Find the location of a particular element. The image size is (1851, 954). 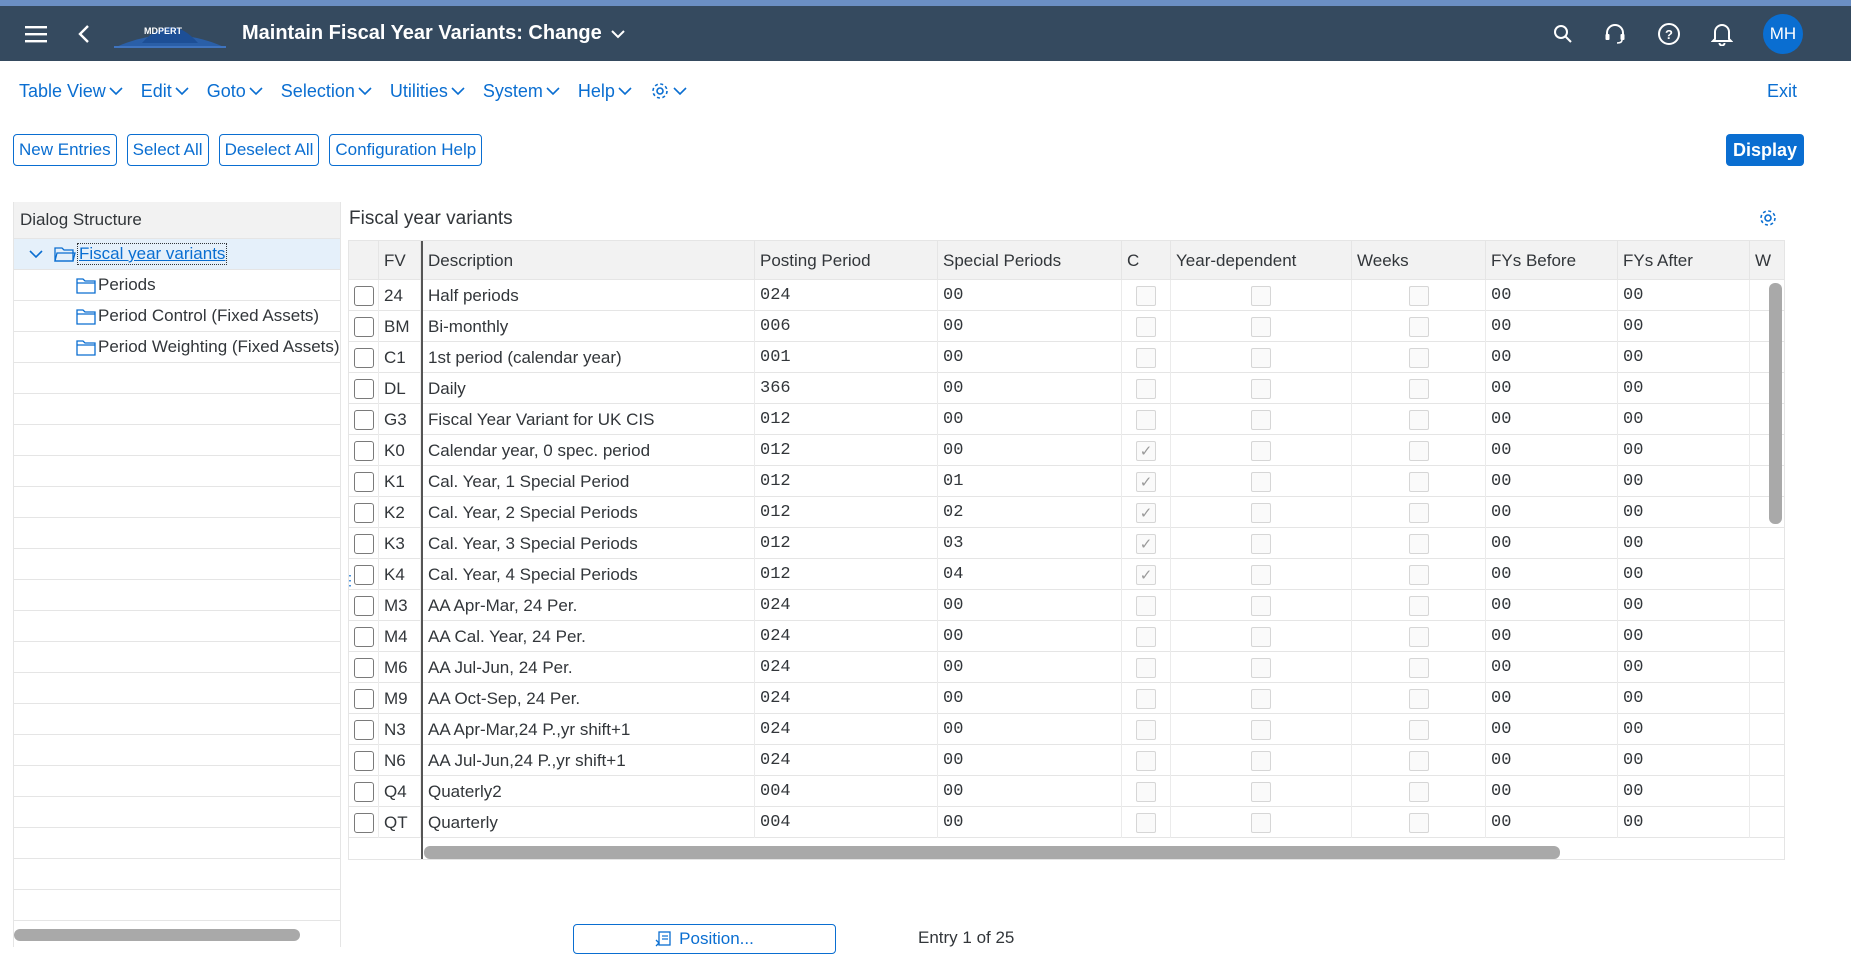

table-row: M3 AA Apr-Mar, 24 Per. 024 00 00 00 is located at coordinates (1066, 605).